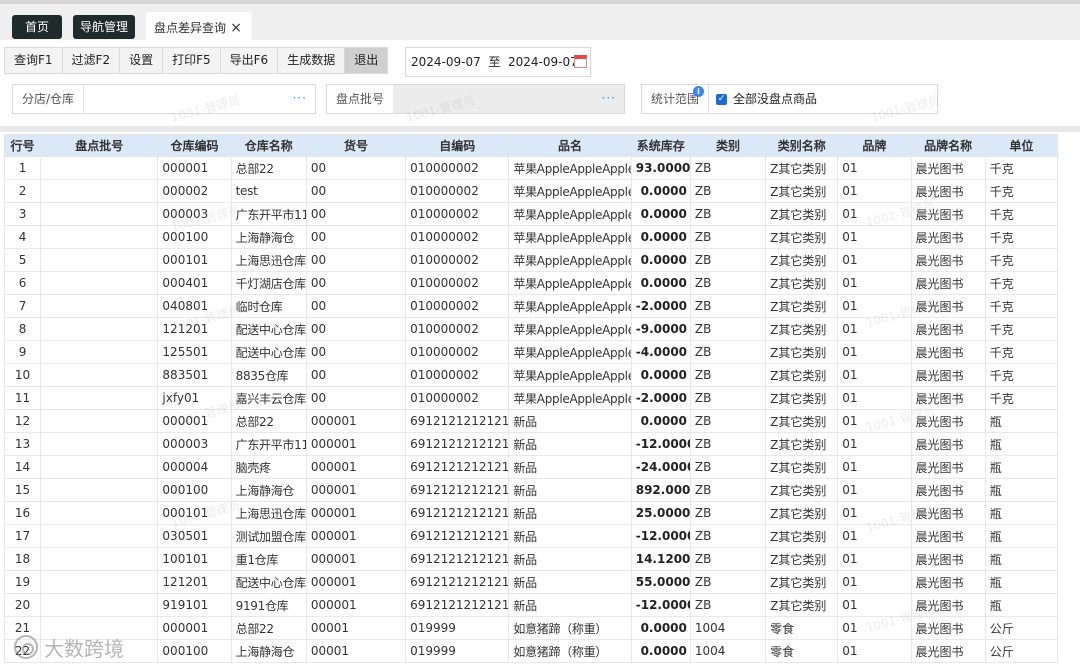  What do you see at coordinates (660, 352) in the screenshot?
I see `table-cell-stock: -4.0000` at bounding box center [660, 352].